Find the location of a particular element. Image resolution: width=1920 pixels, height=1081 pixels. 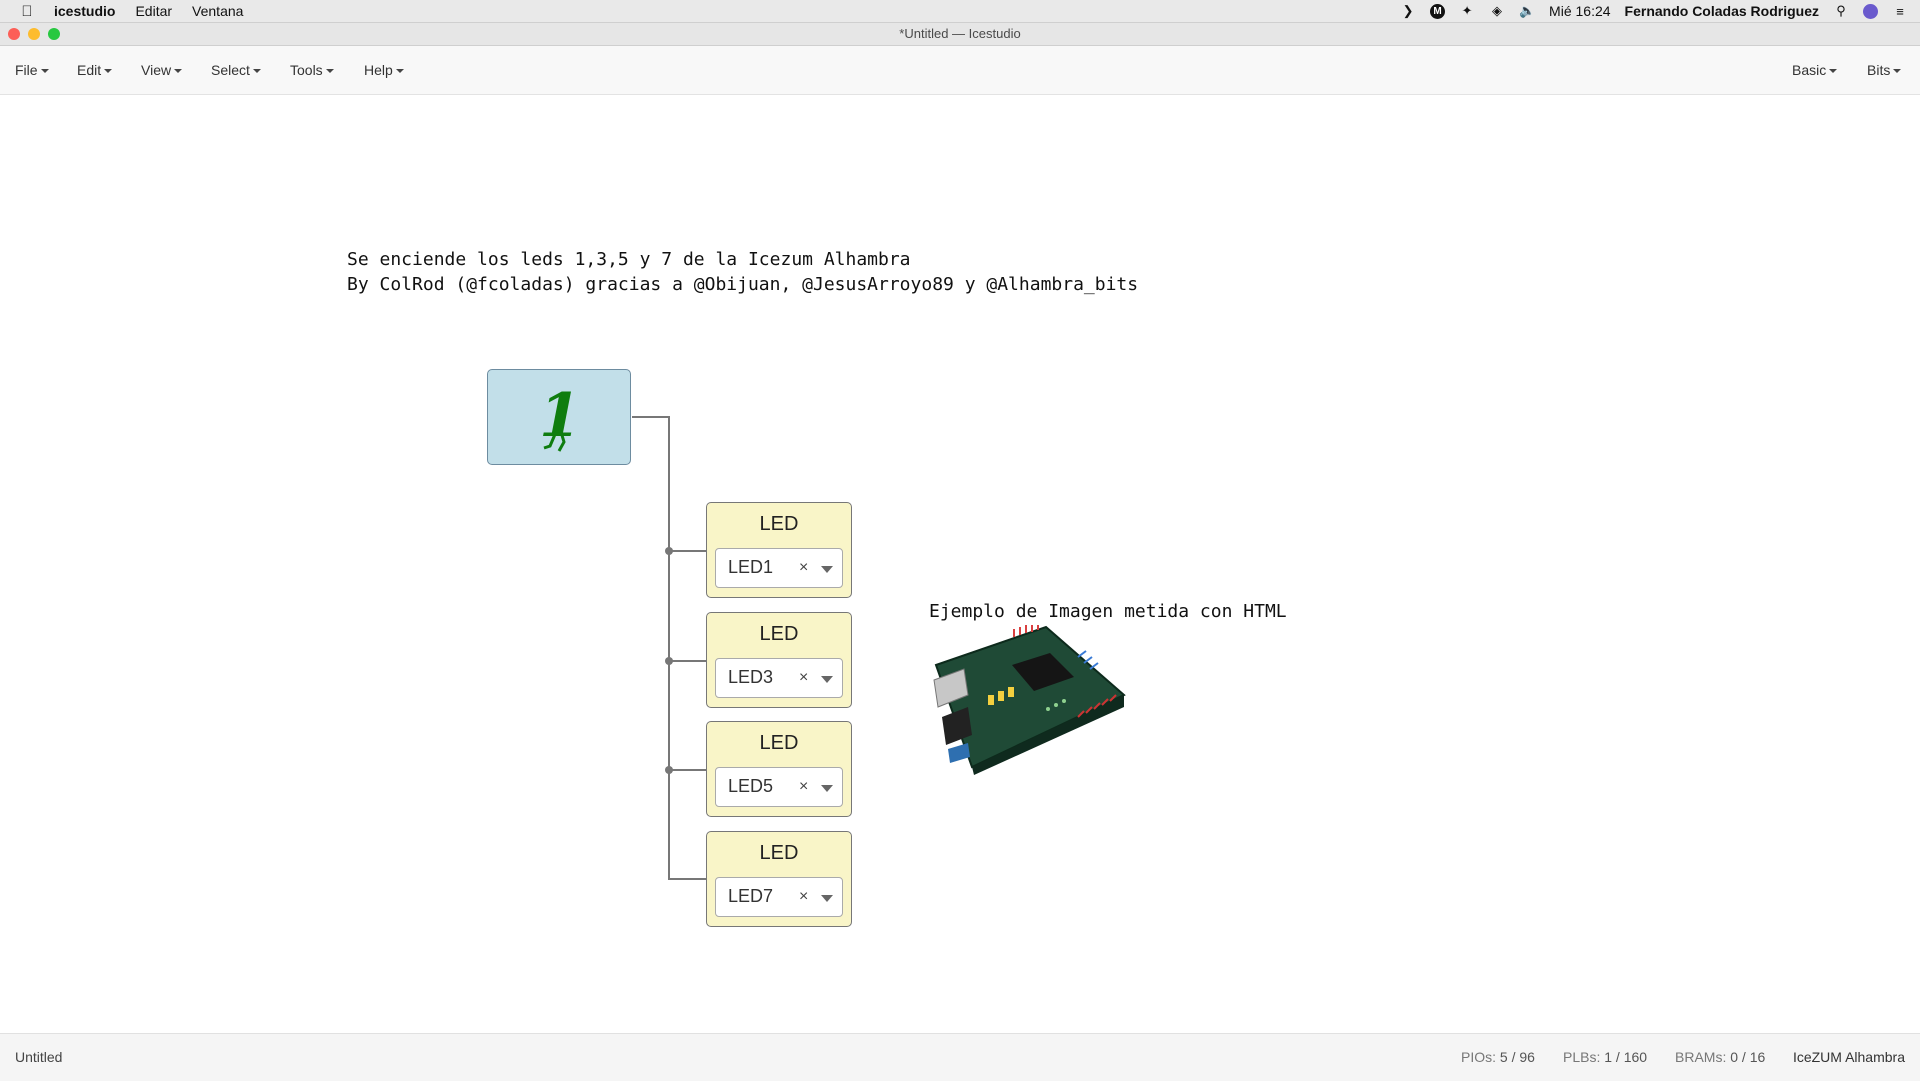

constant-one-icon: 1 is located at coordinates (560, 416).